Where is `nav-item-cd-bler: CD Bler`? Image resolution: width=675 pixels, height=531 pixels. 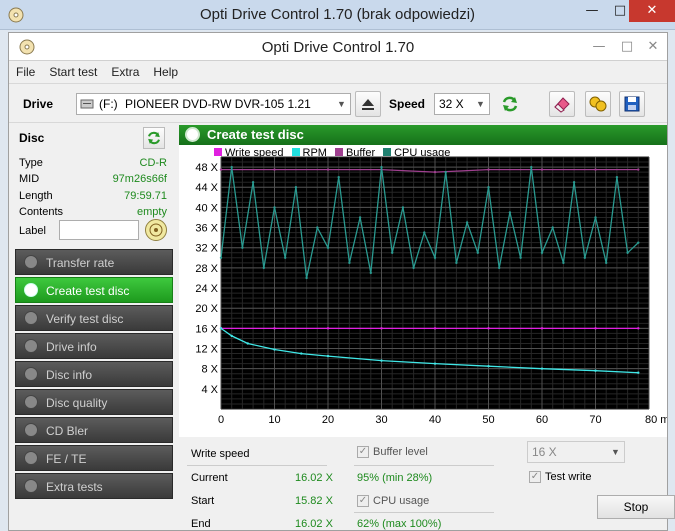 nav-item-cd-bler: CD Bler is located at coordinates (94, 430).